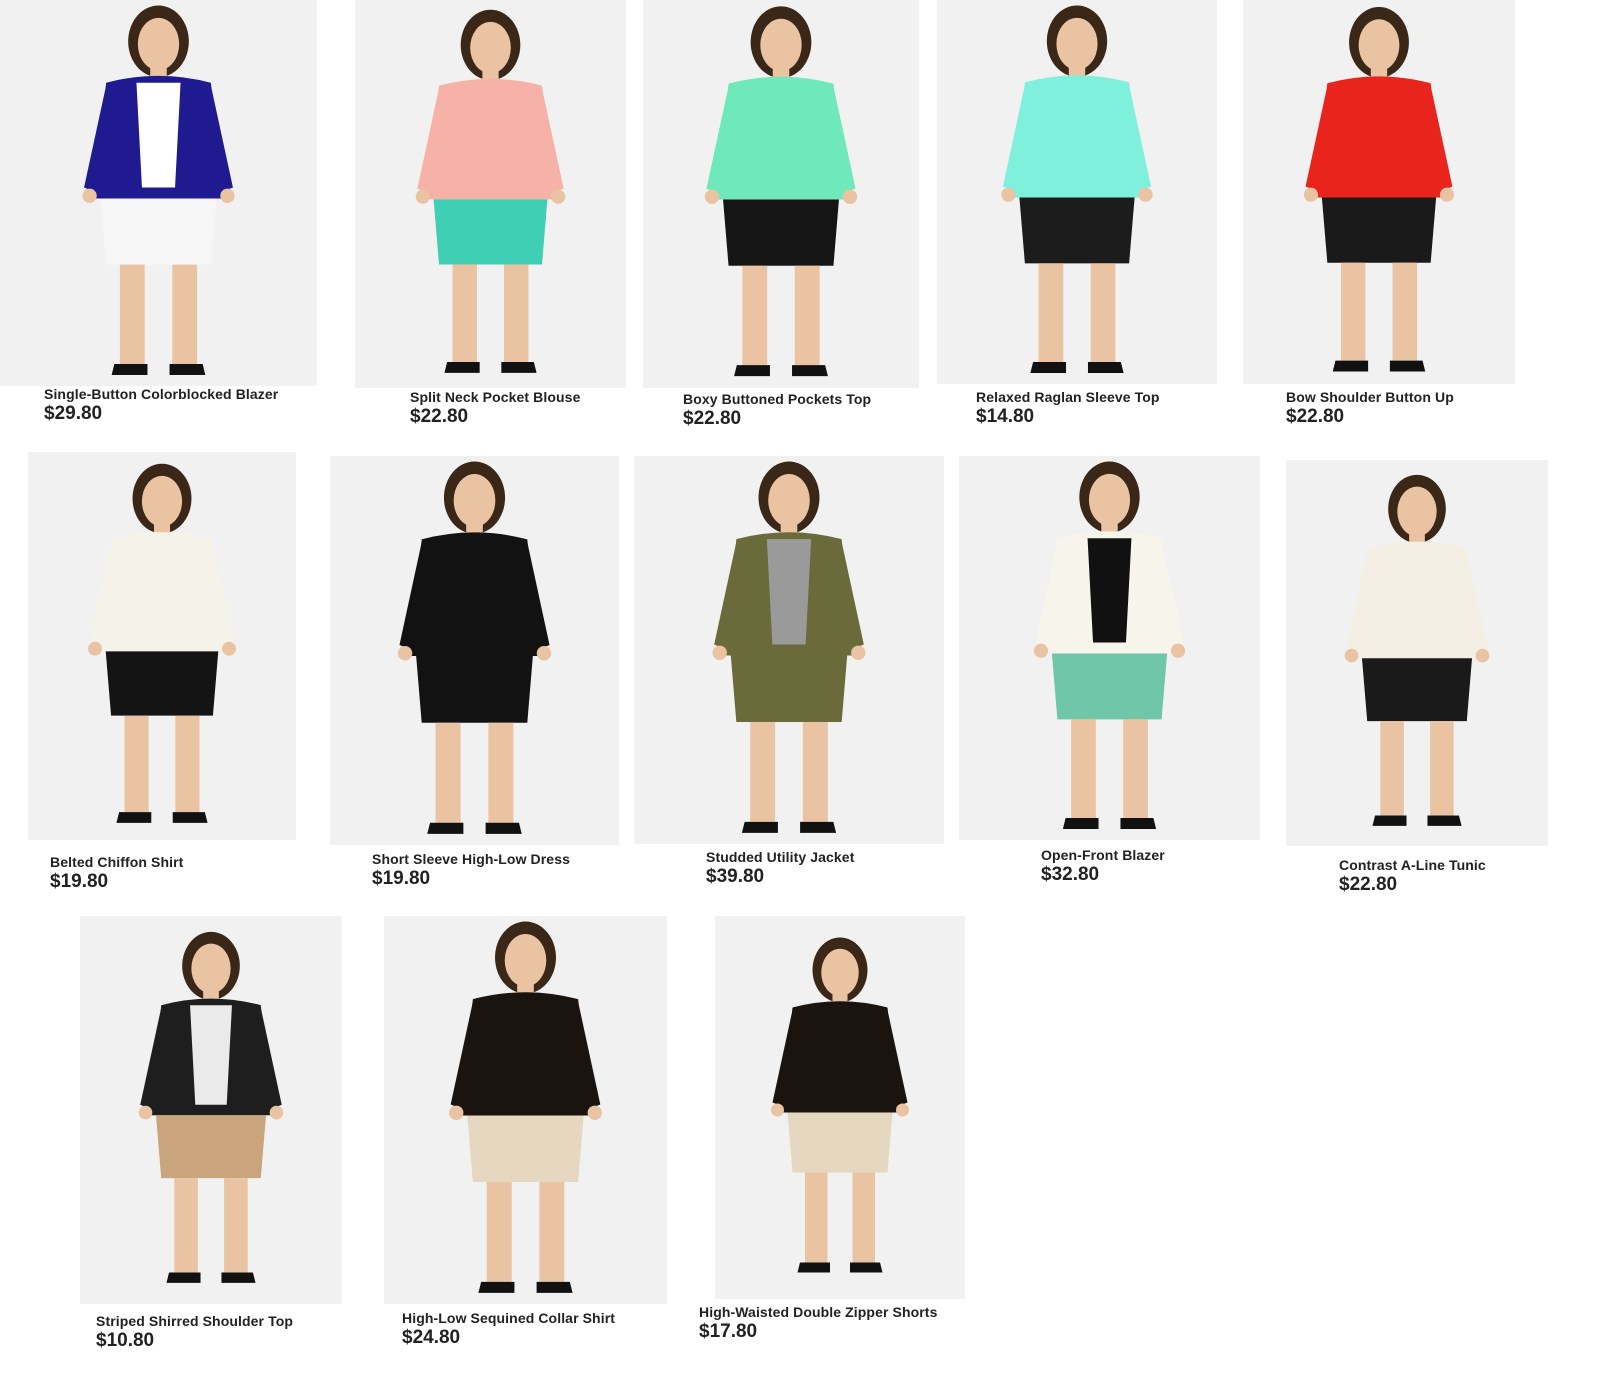  I want to click on product-name-link: Boxy Buttoned Pockets Top, so click(777, 399).